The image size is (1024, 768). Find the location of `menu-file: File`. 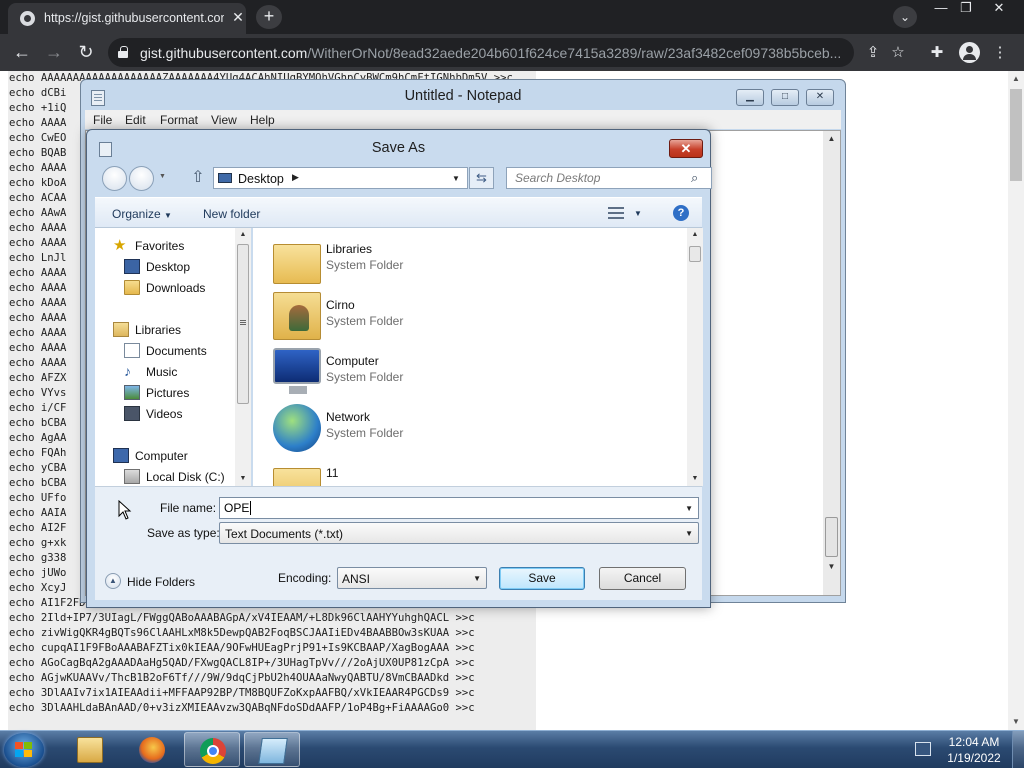

menu-file: File is located at coordinates (102, 120).